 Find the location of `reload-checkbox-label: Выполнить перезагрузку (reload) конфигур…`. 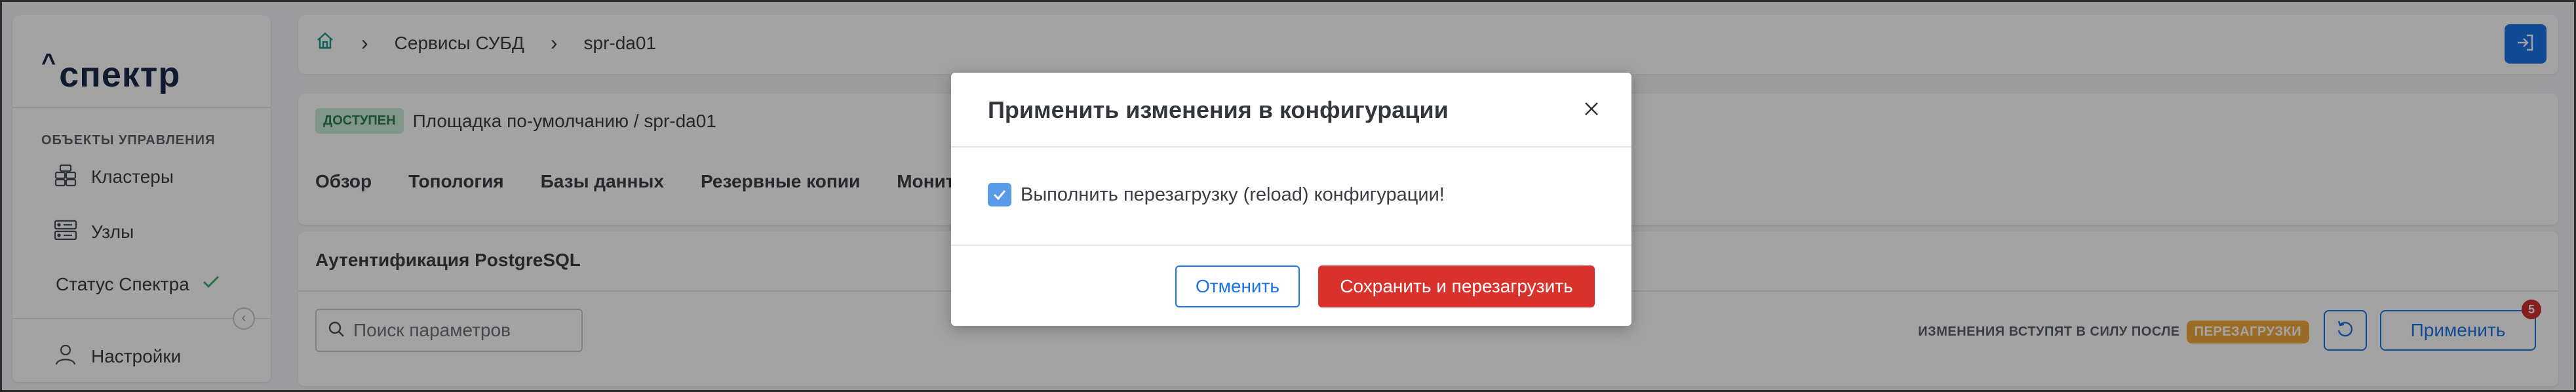

reload-checkbox-label: Выполнить перезагрузку (reload) конфигур… is located at coordinates (1233, 194).